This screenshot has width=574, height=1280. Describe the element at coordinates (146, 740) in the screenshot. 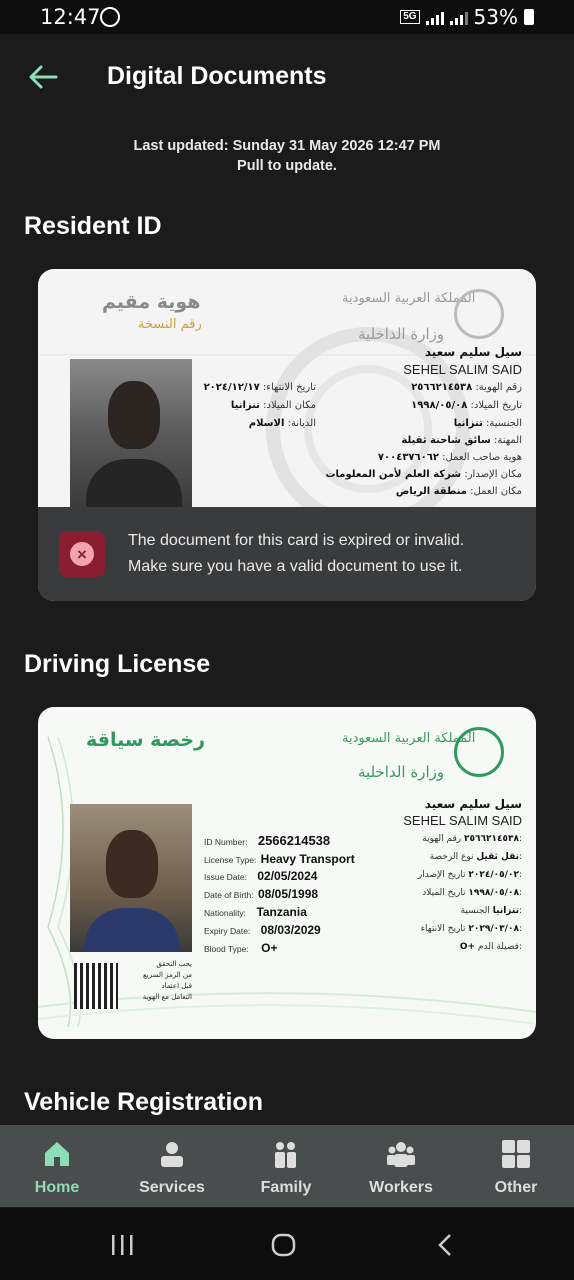

I see `license-card-title: رخصة سياقة` at that location.